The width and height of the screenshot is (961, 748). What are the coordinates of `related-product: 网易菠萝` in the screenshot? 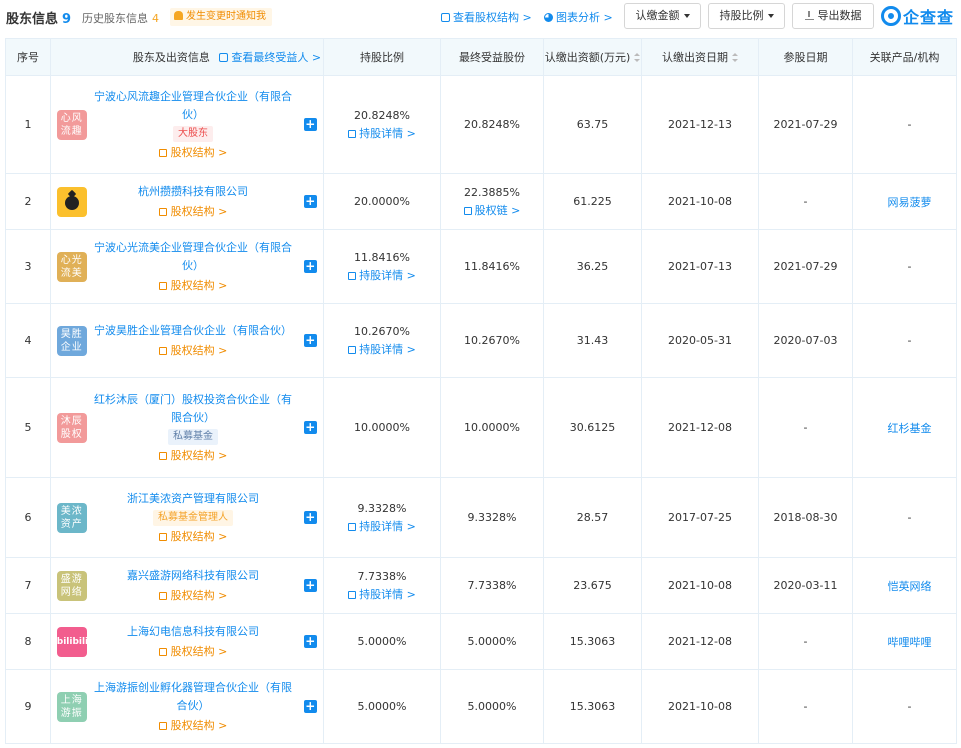 It's located at (910, 202).